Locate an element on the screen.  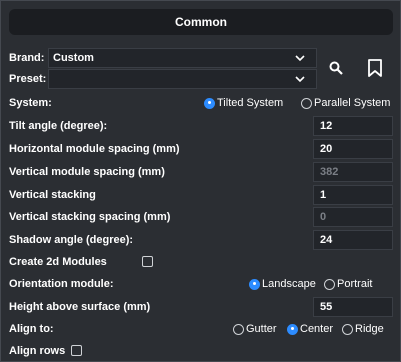
field-row: Vertical stacking is located at coordinates (52, 195).